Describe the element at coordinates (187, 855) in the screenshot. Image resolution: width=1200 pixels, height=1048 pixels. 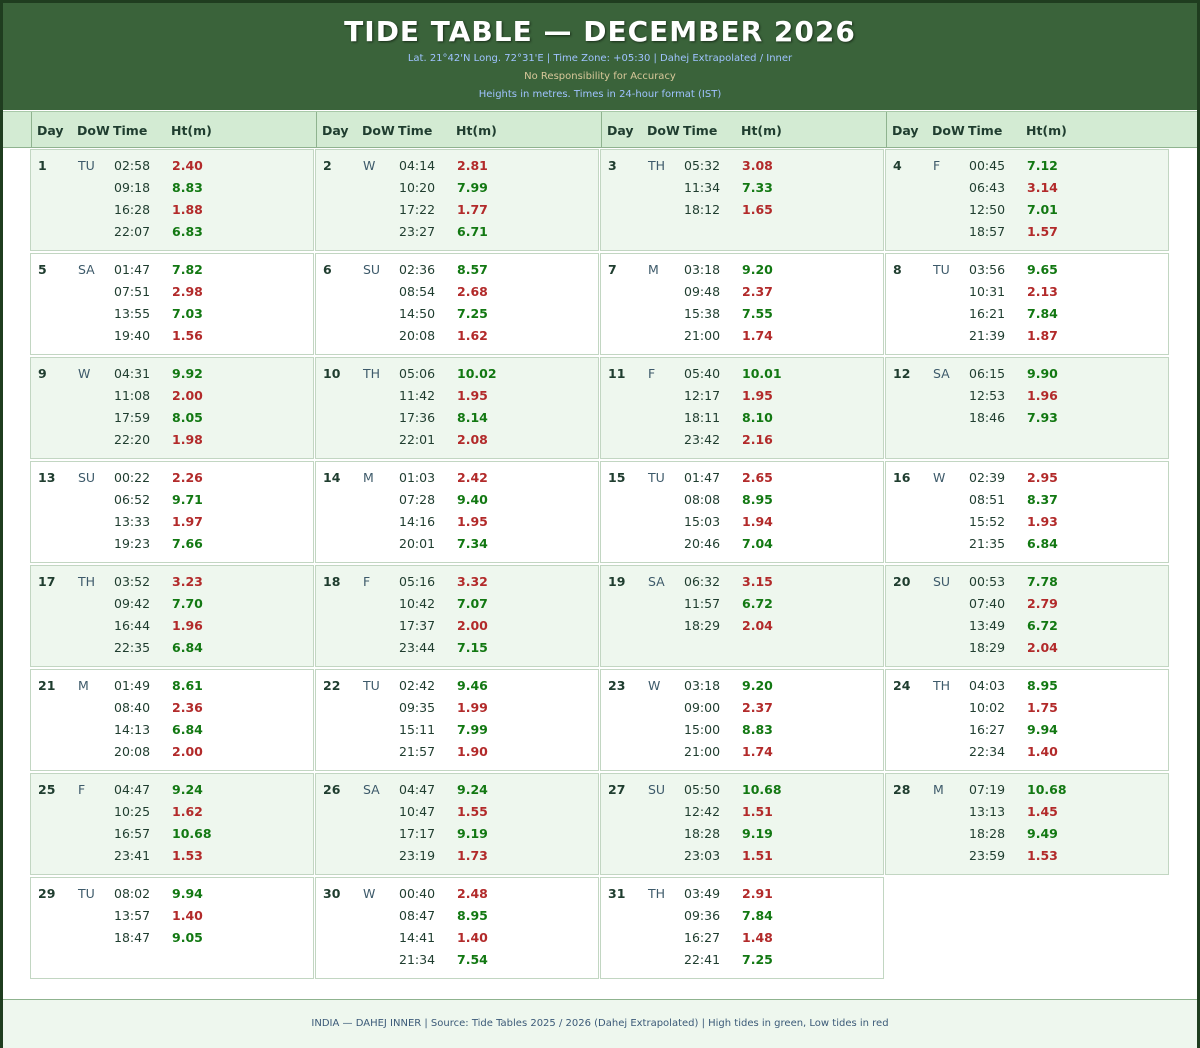
I see `low-tide-height: 1.53` at that location.